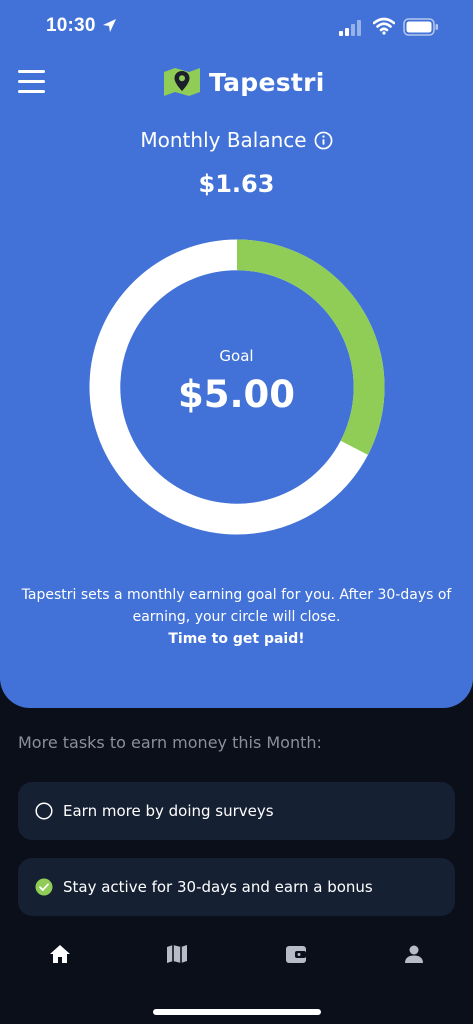 The width and height of the screenshot is (473, 1024). I want to click on balance-title-text: Monthly Balance, so click(223, 140).